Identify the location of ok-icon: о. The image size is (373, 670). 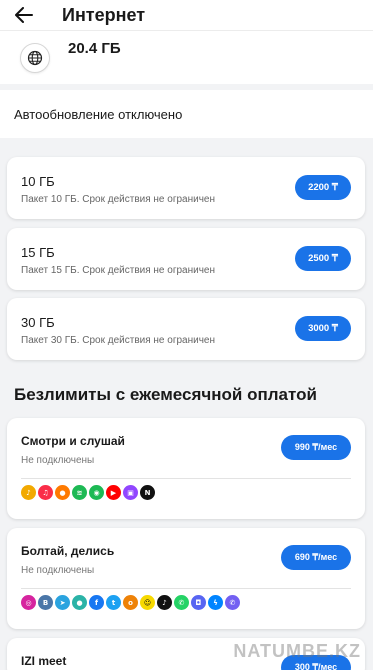
(130, 602).